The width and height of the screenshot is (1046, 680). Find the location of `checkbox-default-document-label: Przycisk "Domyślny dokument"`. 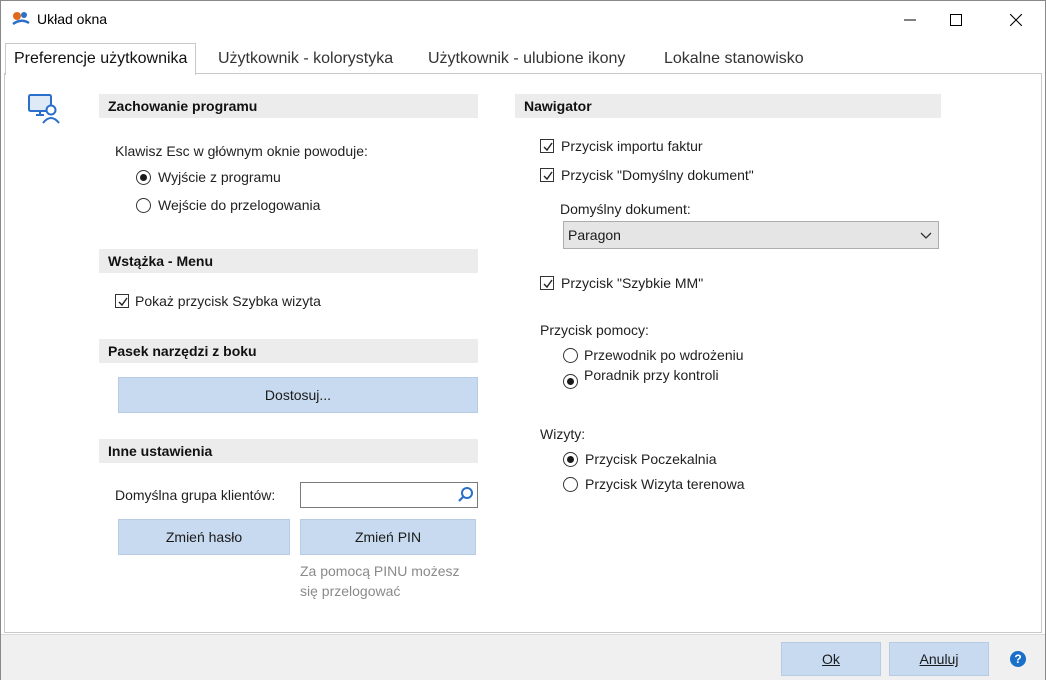

checkbox-default-document-label: Przycisk "Domyślny dokument" is located at coordinates (657, 175).